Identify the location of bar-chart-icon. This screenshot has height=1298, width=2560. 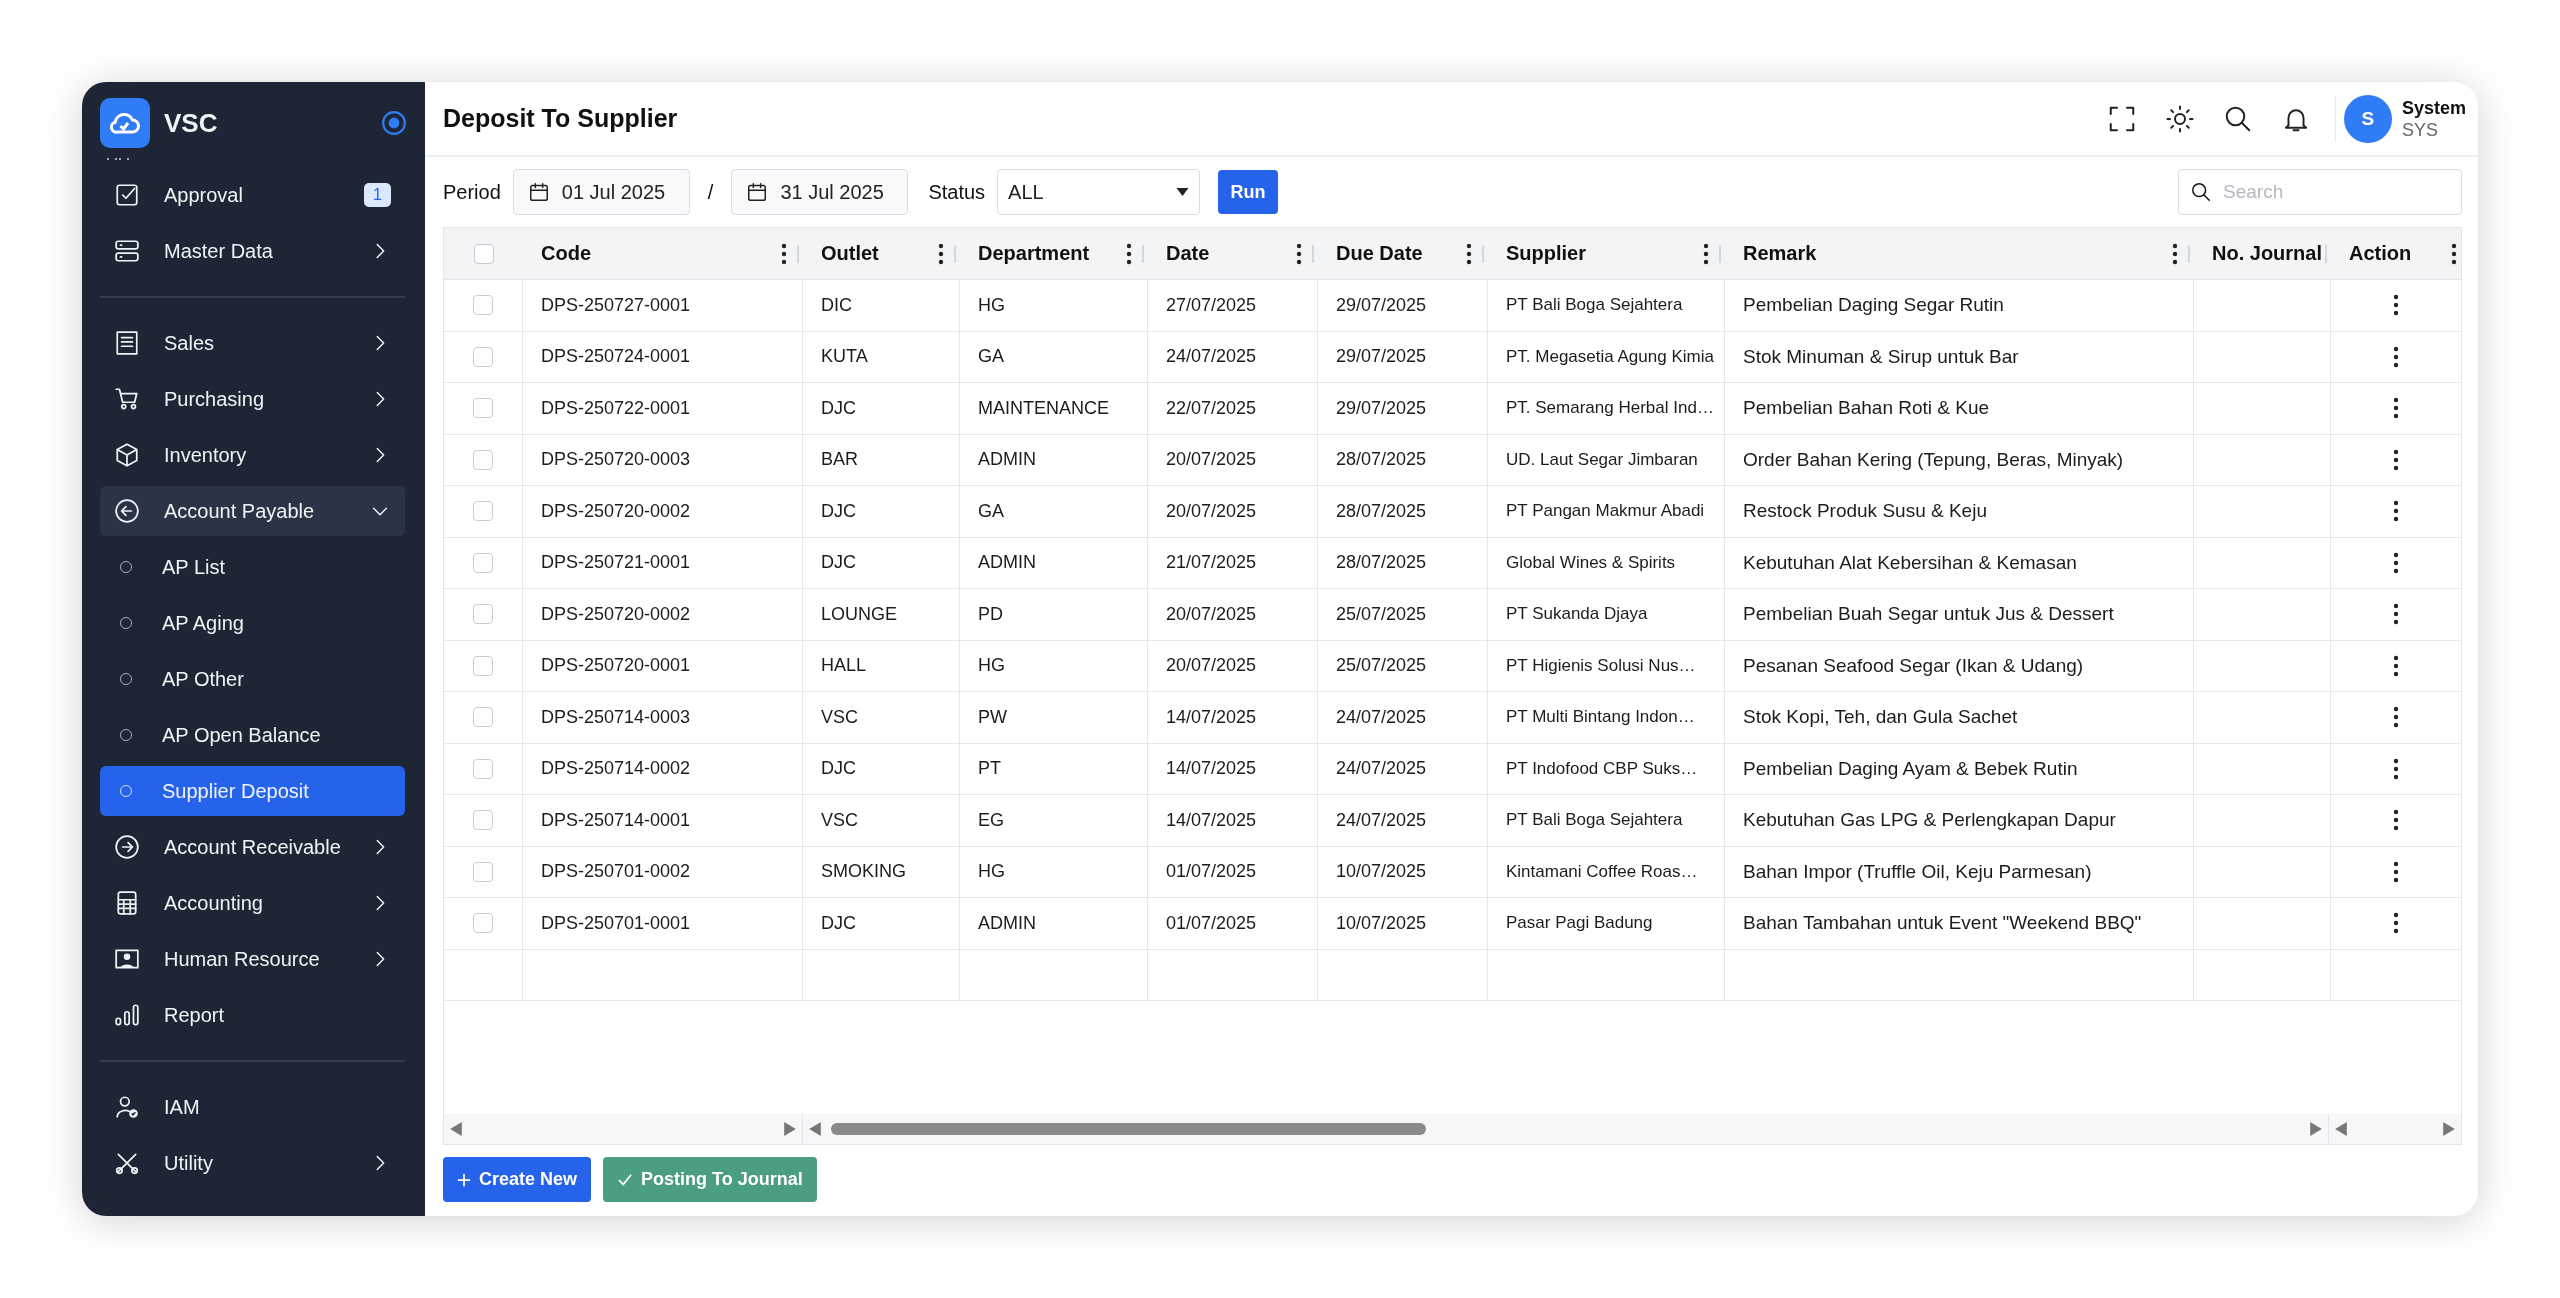
(127, 1015).